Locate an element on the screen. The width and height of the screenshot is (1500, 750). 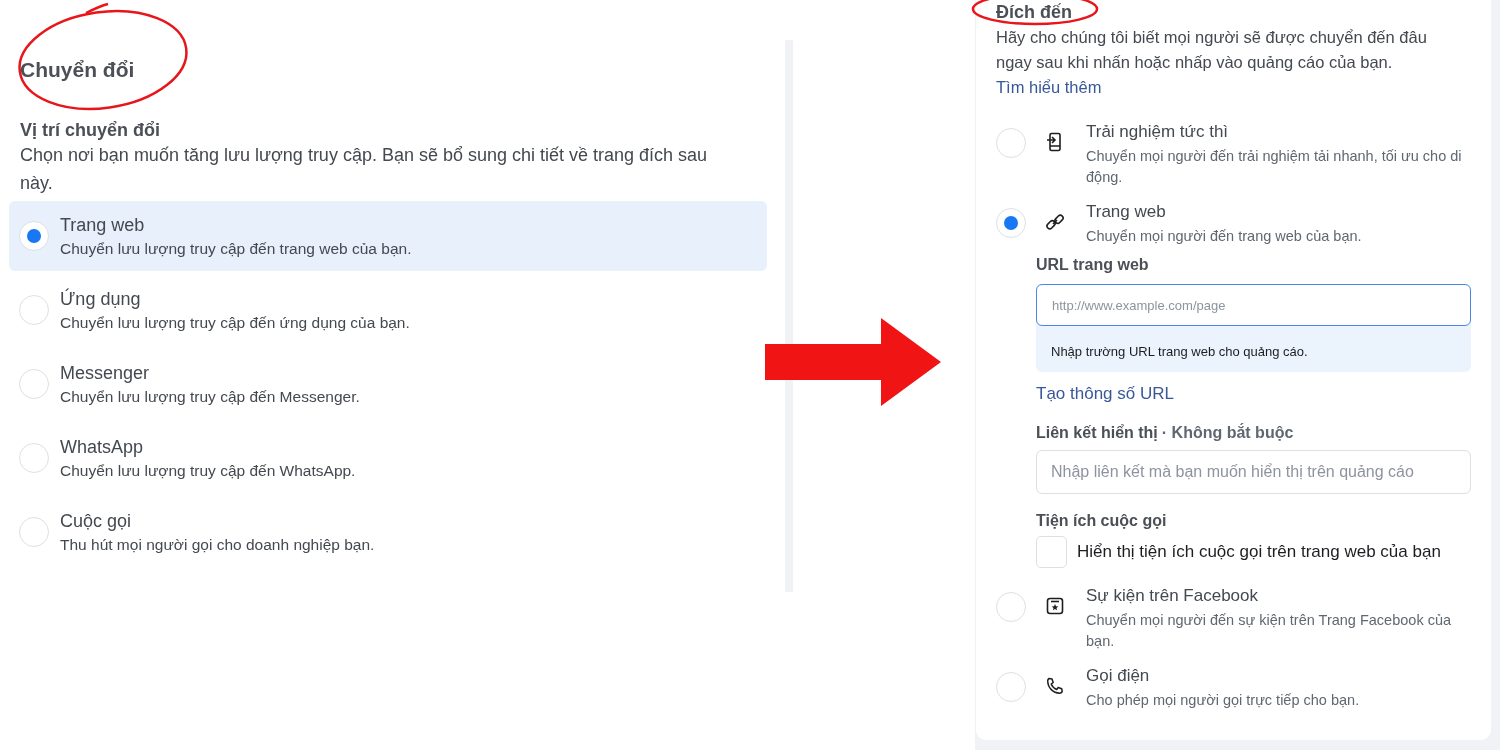
panel-title: Chuyển đổi is located at coordinates (77, 70).